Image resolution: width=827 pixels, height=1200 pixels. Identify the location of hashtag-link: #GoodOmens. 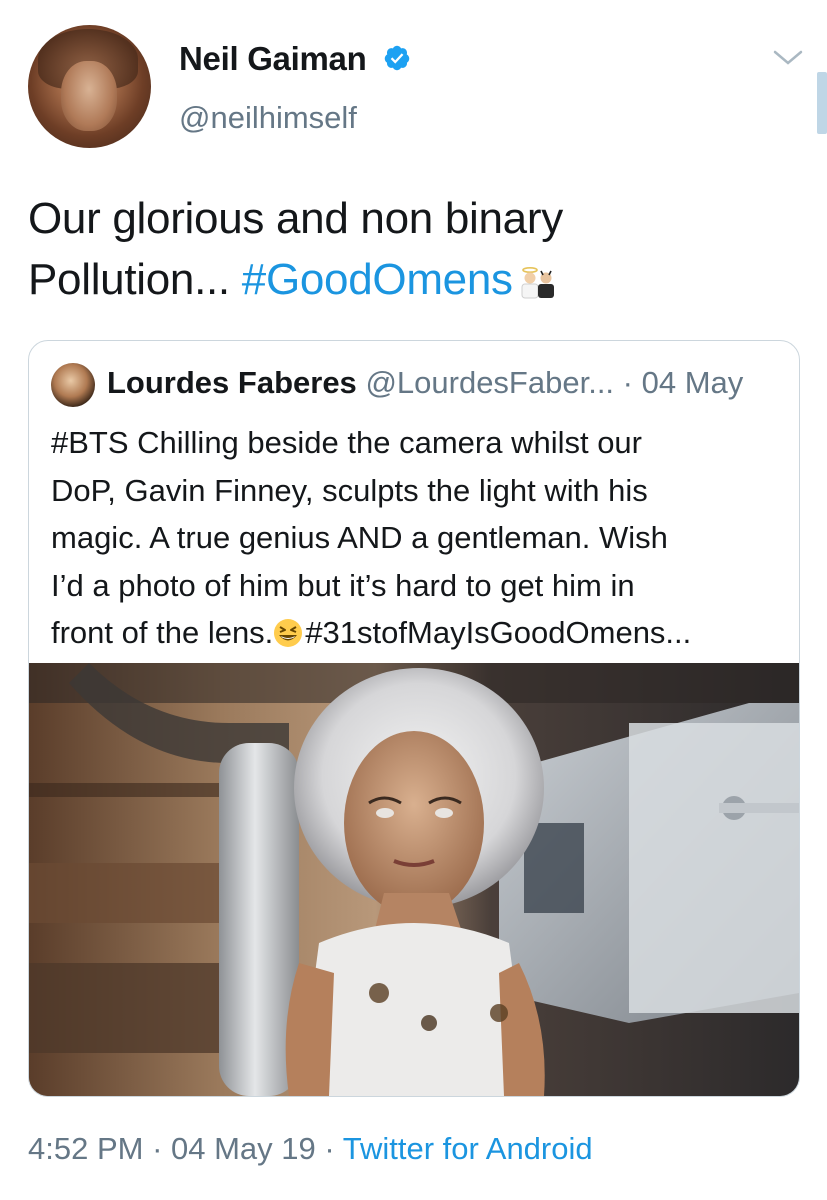
(377, 279).